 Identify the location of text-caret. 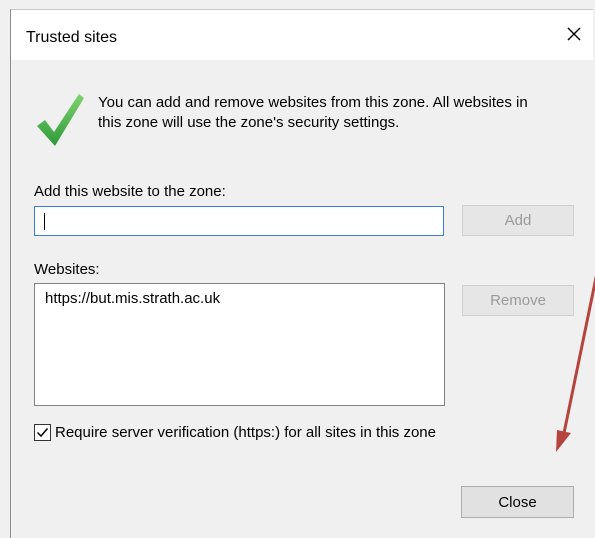
(44, 221).